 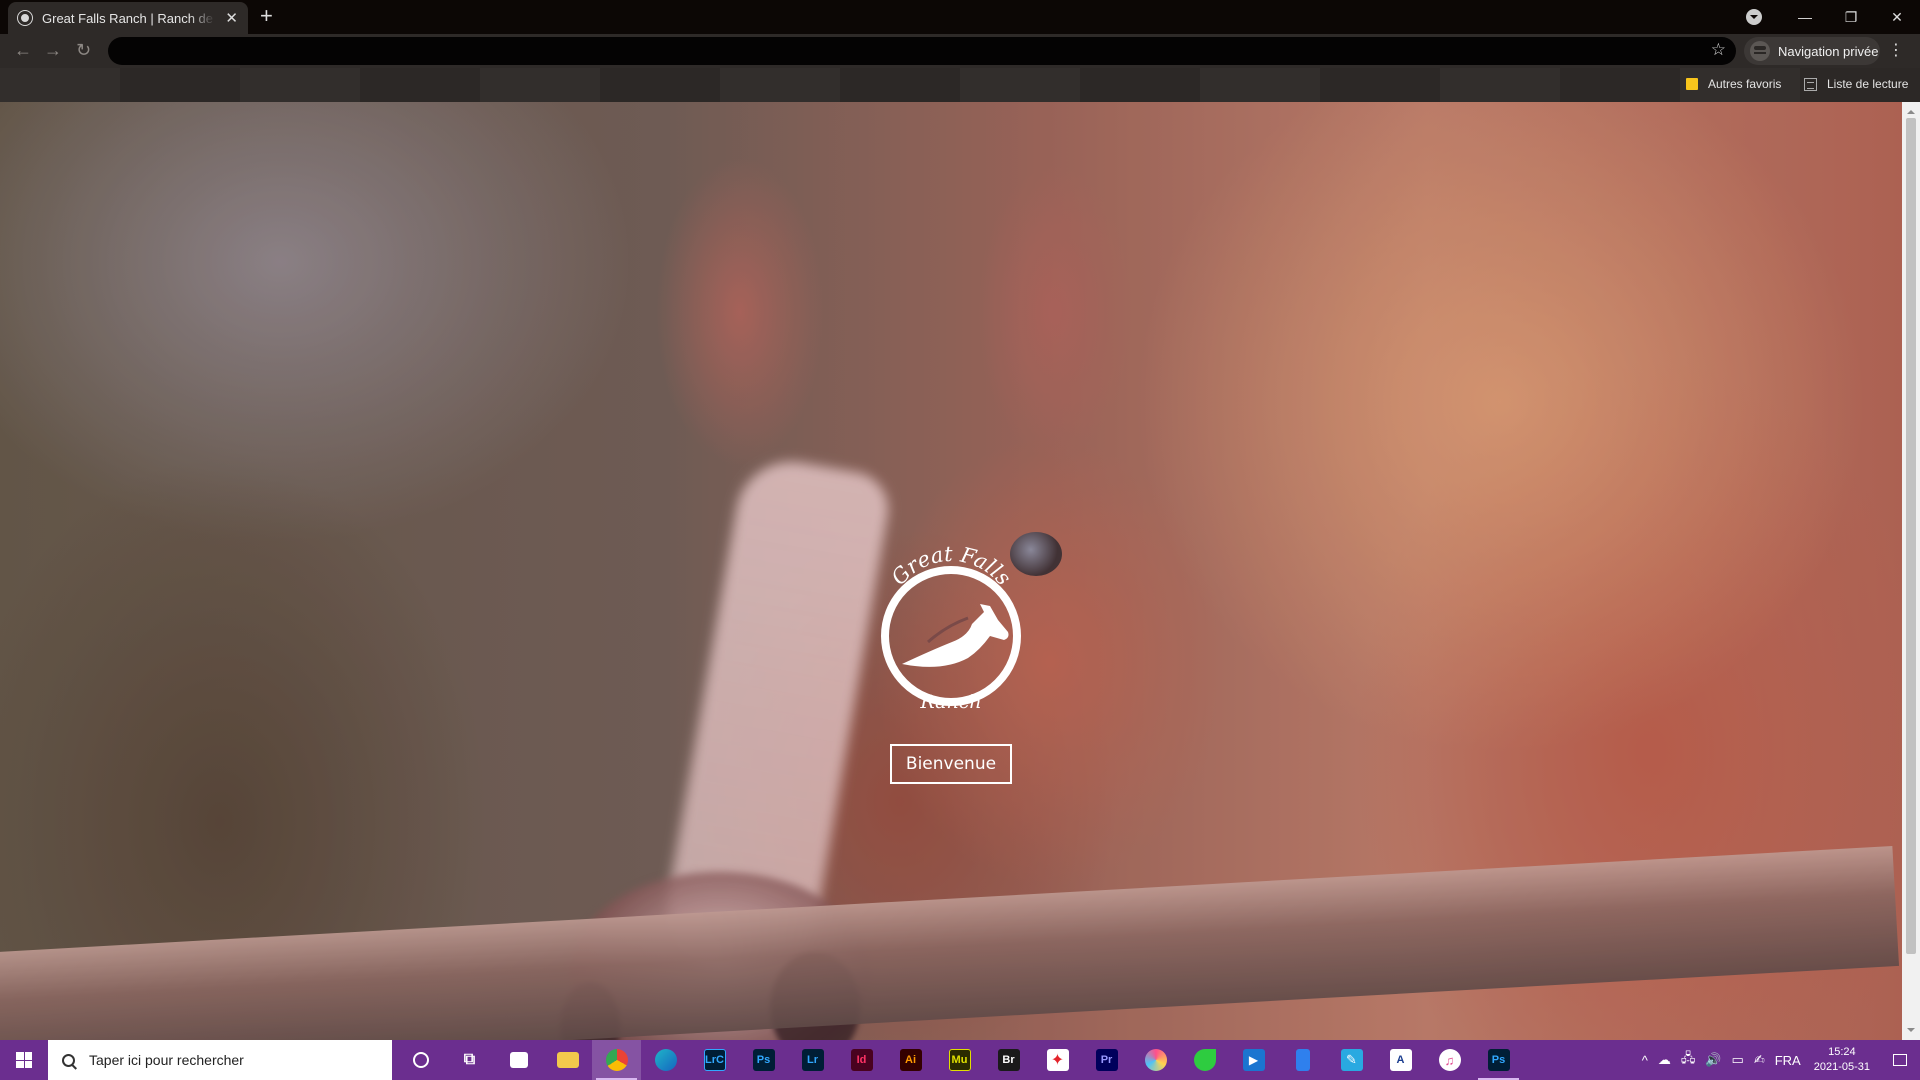 I want to click on a-app: A, so click(x=1400, y=1060).